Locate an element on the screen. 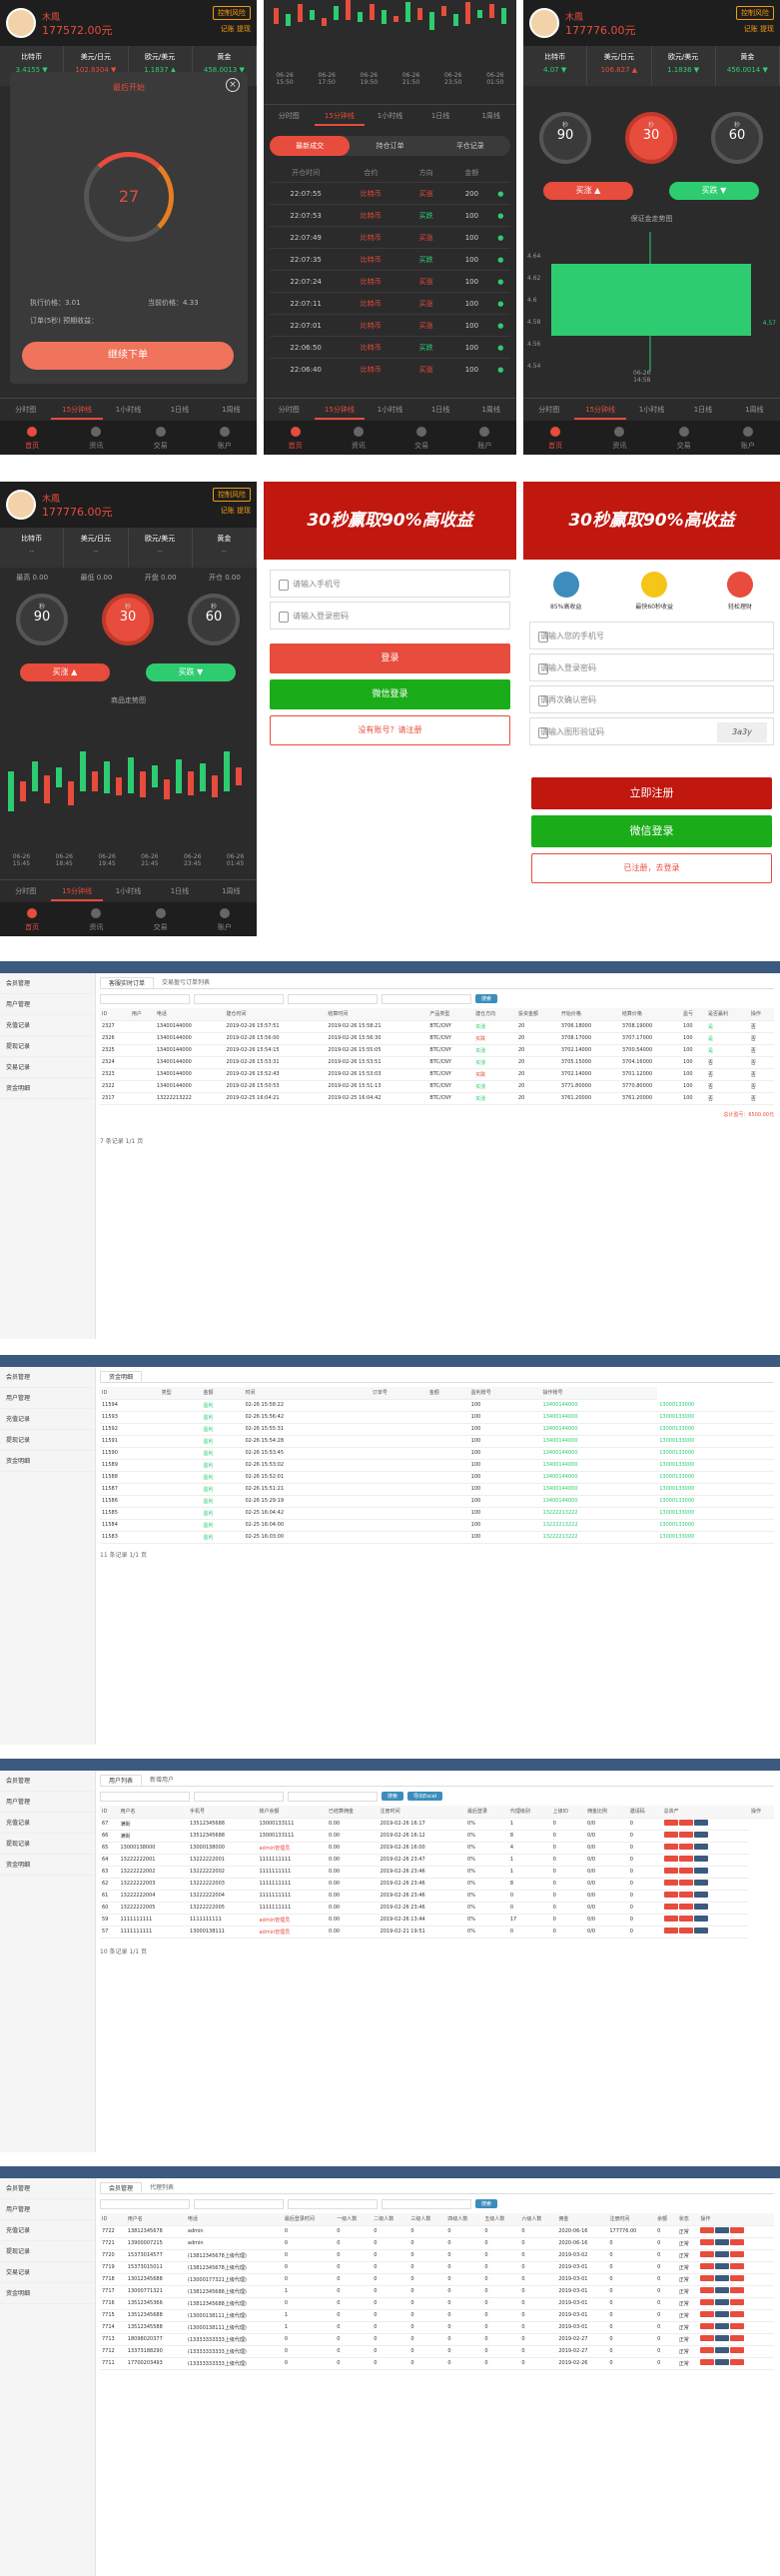 The height and width of the screenshot is (2576, 780). captcha-image: 3a3y is located at coordinates (742, 732).